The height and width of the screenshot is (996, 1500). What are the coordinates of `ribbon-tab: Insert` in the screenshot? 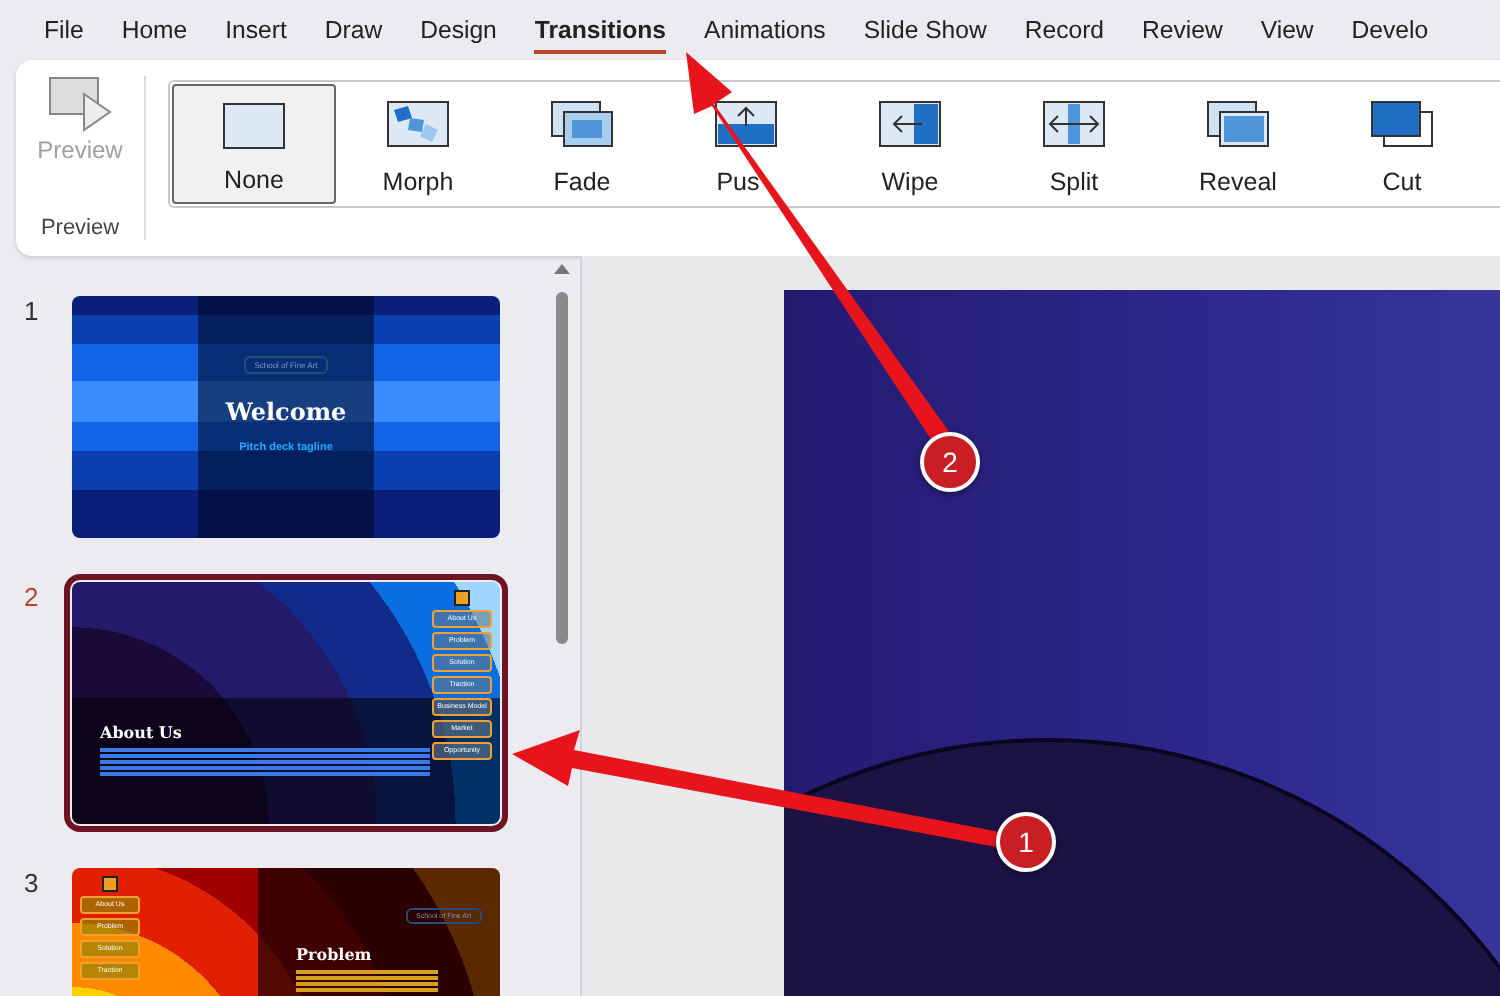 It's located at (256, 30).